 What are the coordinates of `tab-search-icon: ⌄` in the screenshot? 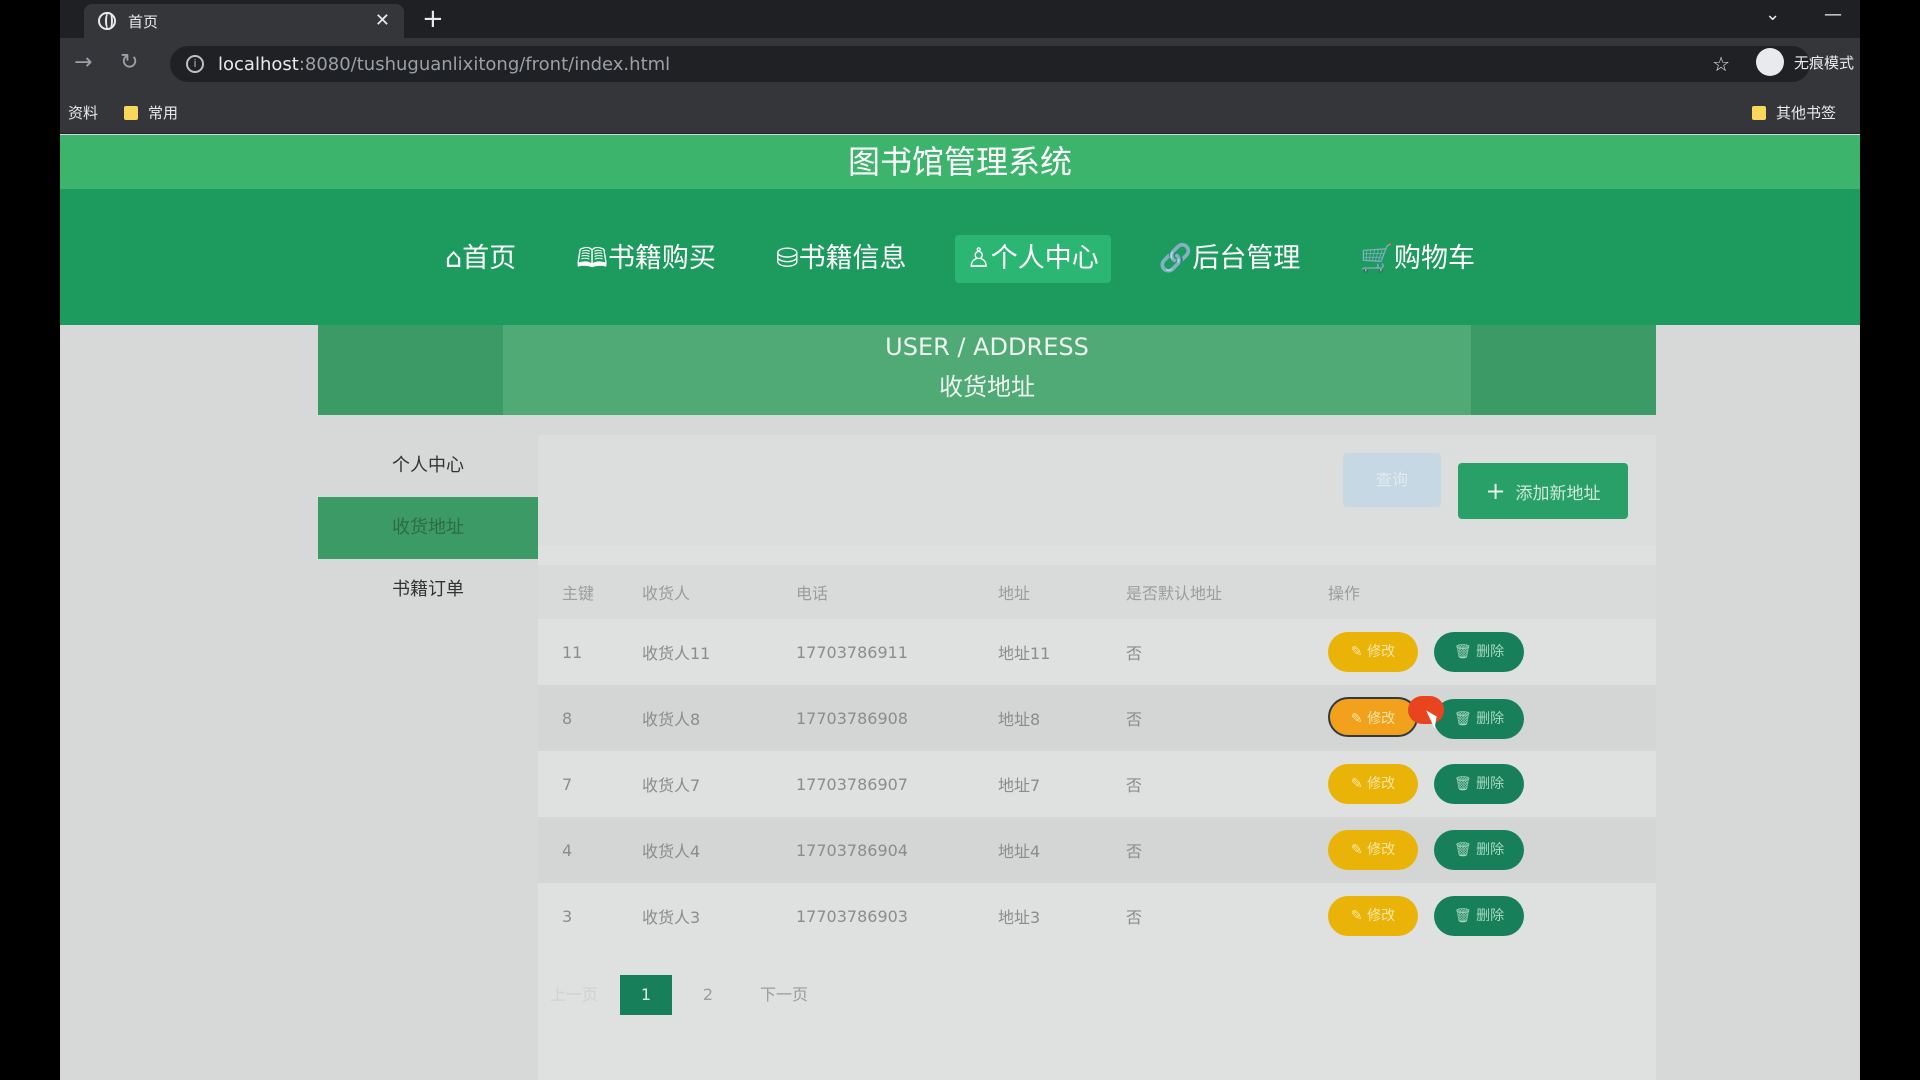 It's located at (1772, 14).